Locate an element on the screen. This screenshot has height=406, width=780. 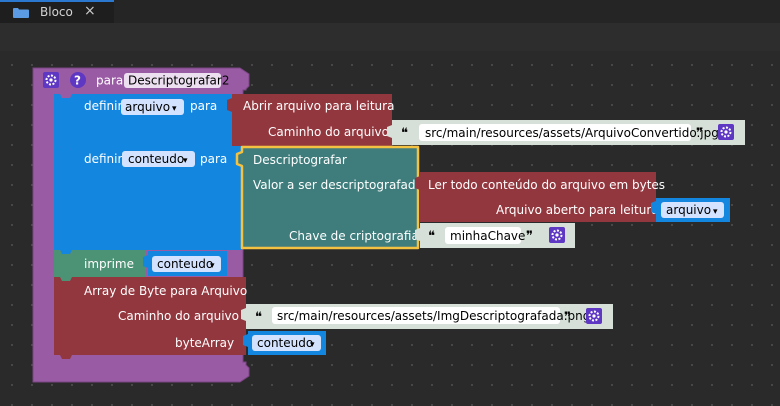
set-arquivo-to: para is located at coordinates (203, 106).